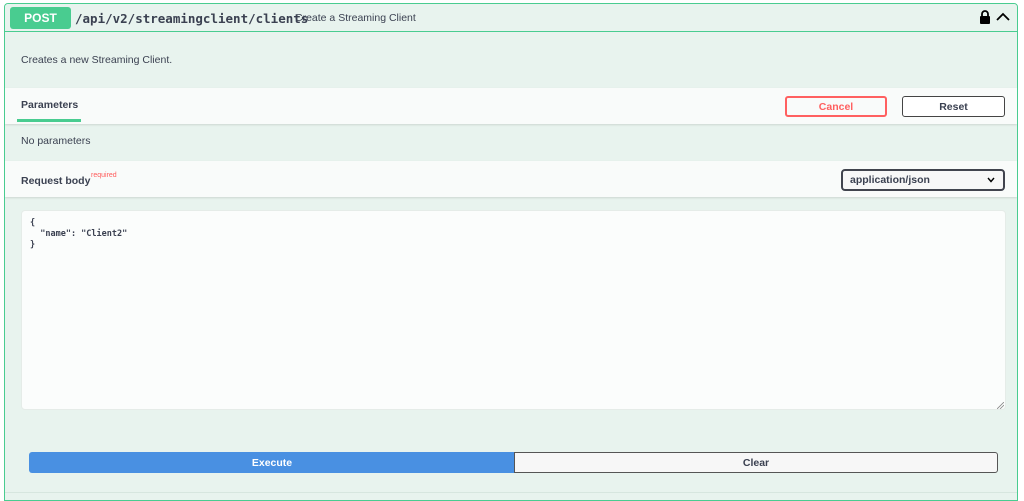 The width and height of the screenshot is (1024, 501). What do you see at coordinates (56, 141) in the screenshot?
I see `no-parameters-text: No parameters` at bounding box center [56, 141].